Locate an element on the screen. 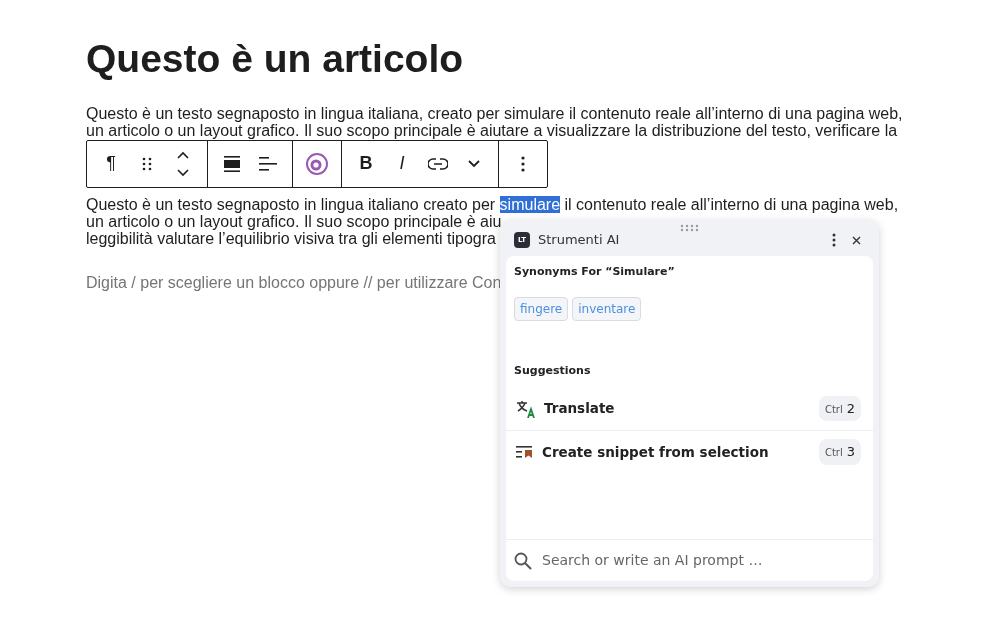 This screenshot has width=1006, height=632. search-icon is located at coordinates (523, 560).